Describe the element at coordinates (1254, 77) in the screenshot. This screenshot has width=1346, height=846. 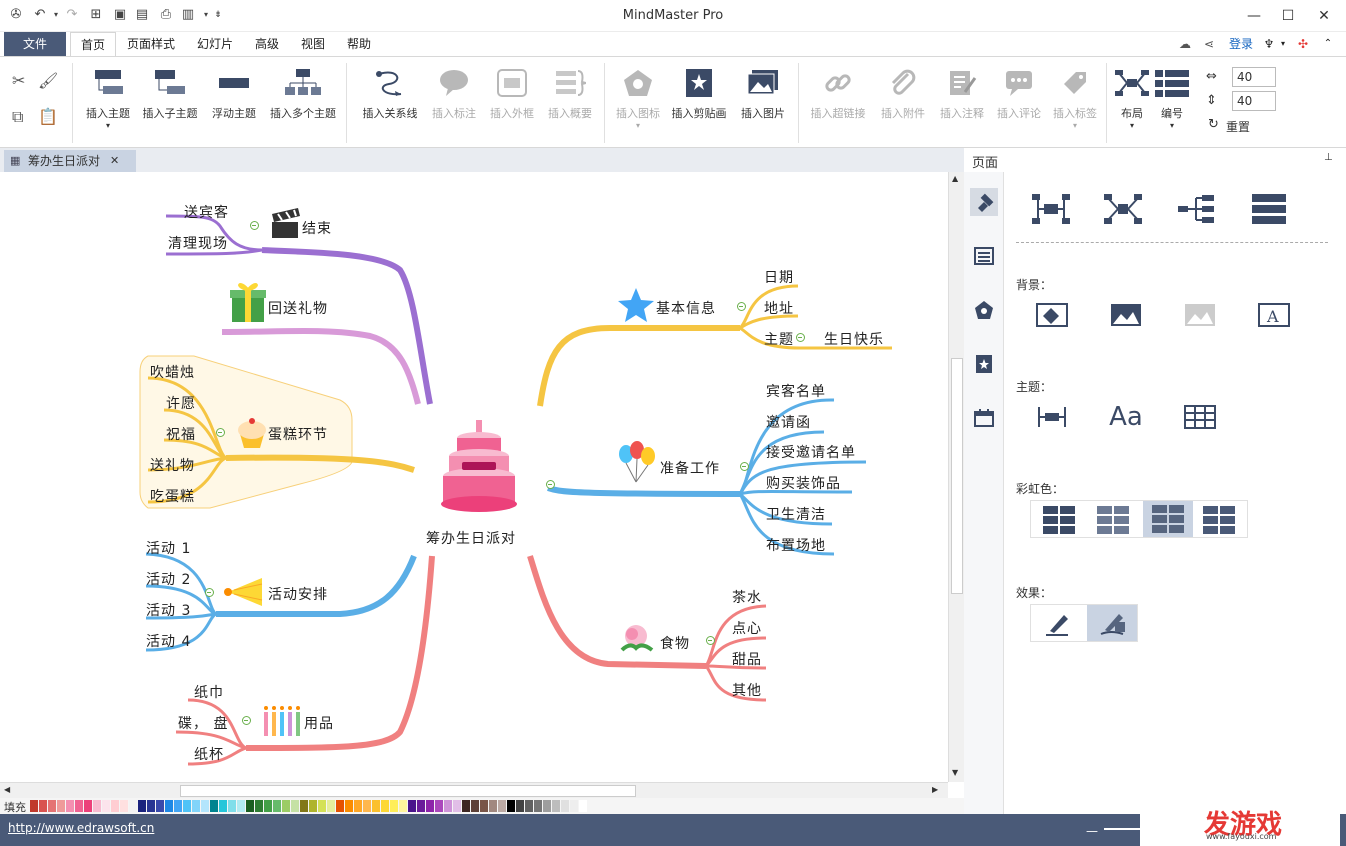
I see `horizontal-spacing-input: 40` at that location.